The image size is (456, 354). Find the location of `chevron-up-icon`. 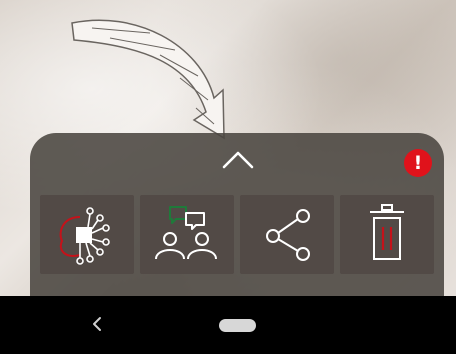

chevron-up-icon is located at coordinates (238, 160).